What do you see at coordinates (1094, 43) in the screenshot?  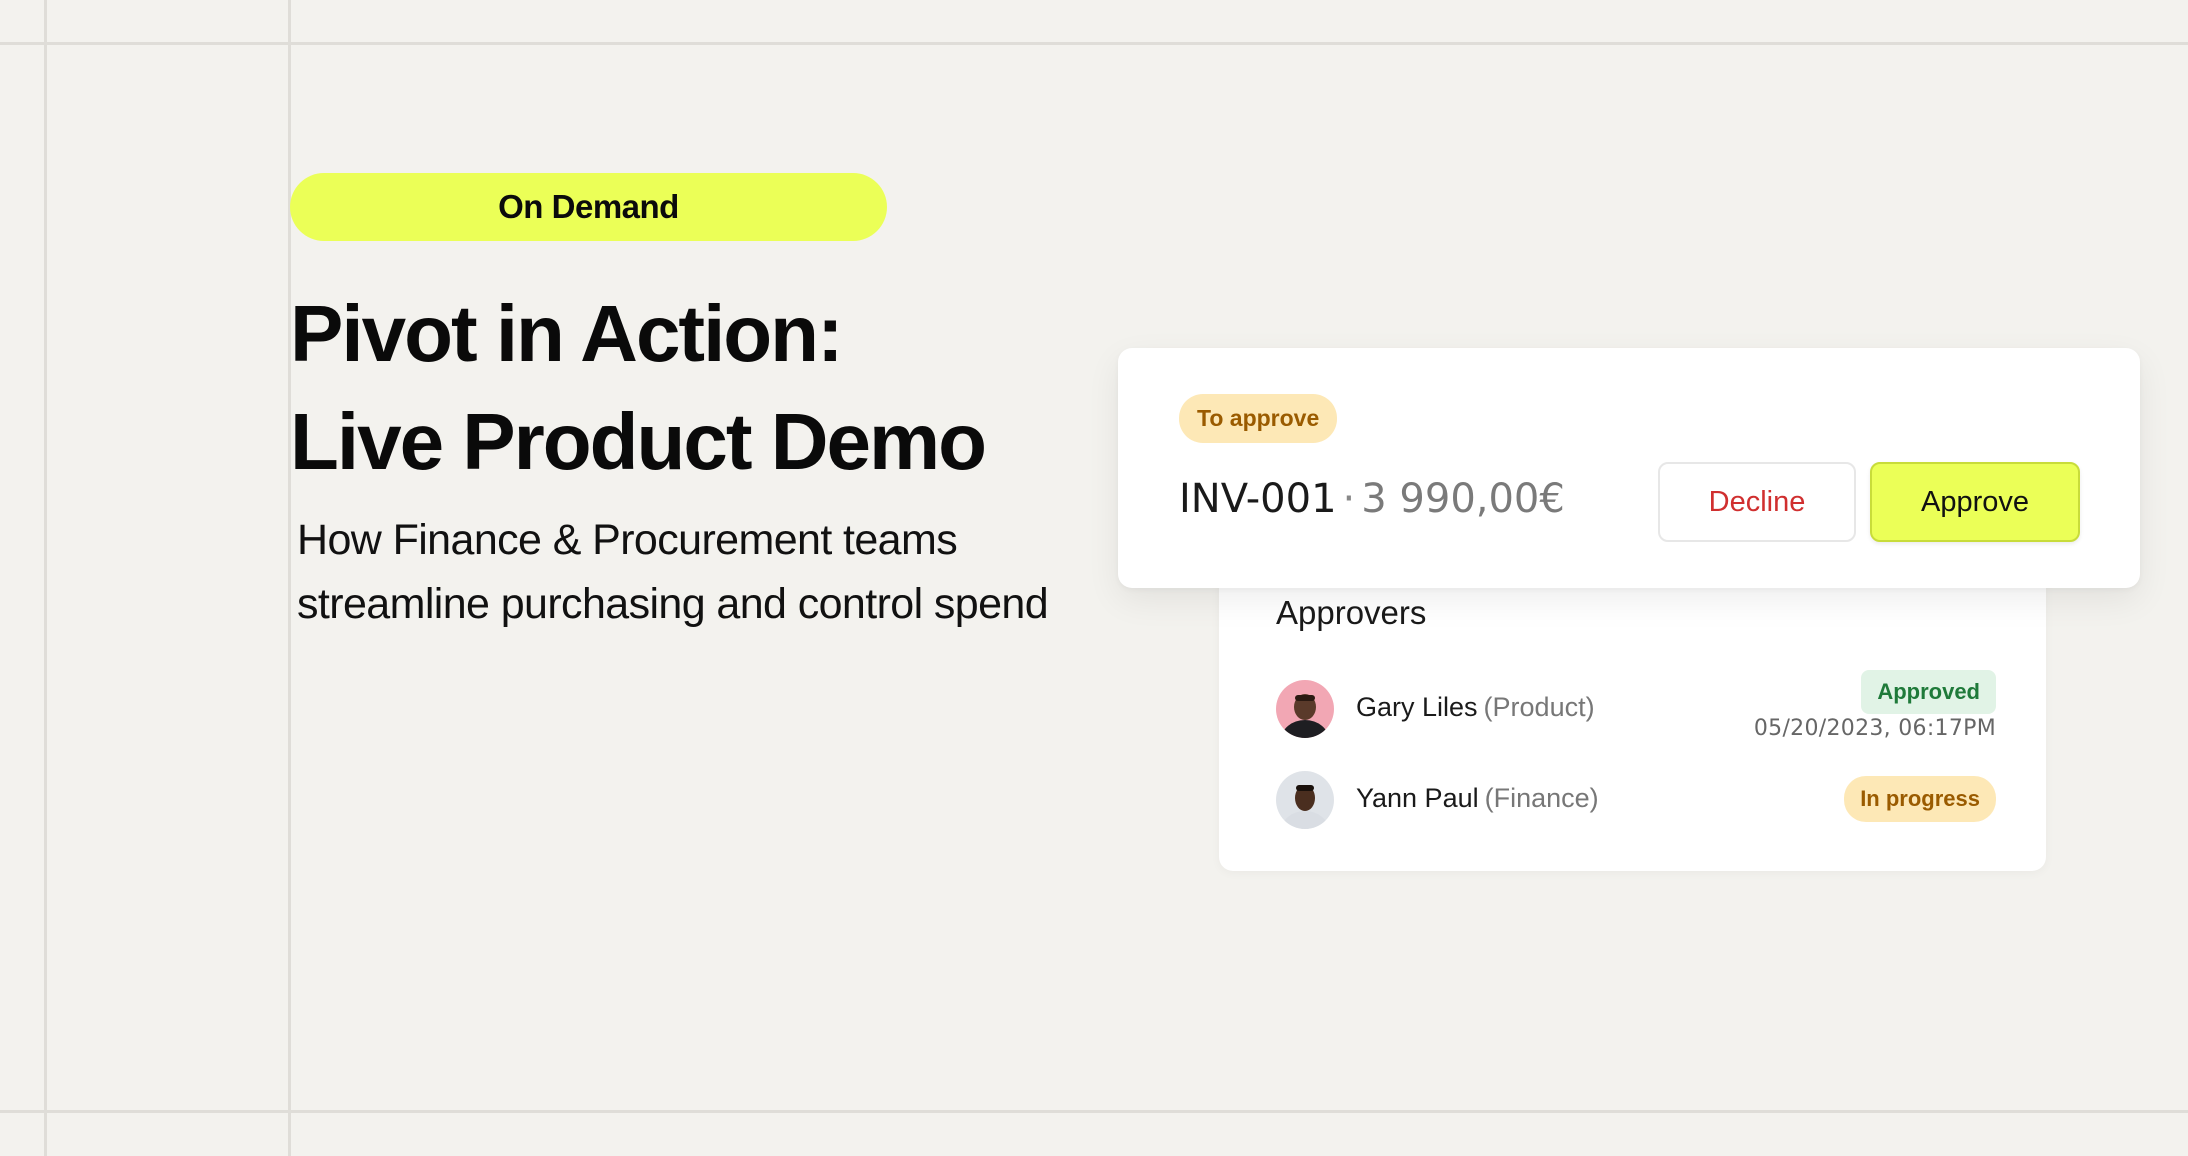 I see `grid-line-top` at bounding box center [1094, 43].